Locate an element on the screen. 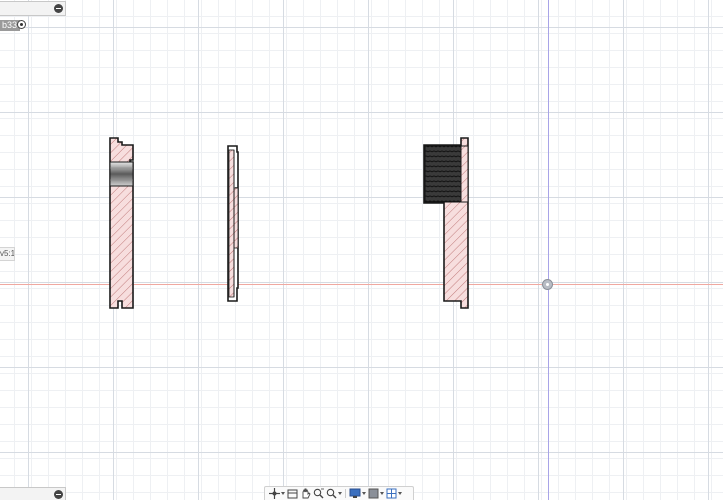 The height and width of the screenshot is (500, 723). comments-panel-header is located at coordinates (33, 493).